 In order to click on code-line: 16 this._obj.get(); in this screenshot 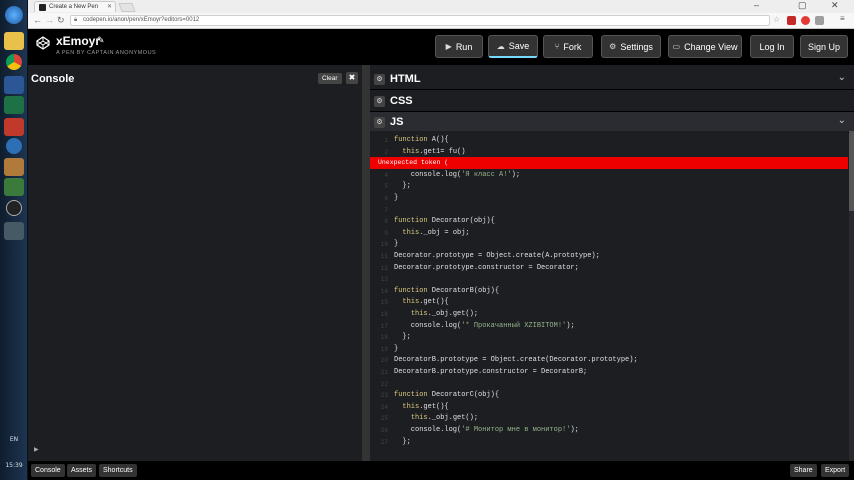, I will do `click(609, 315)`.